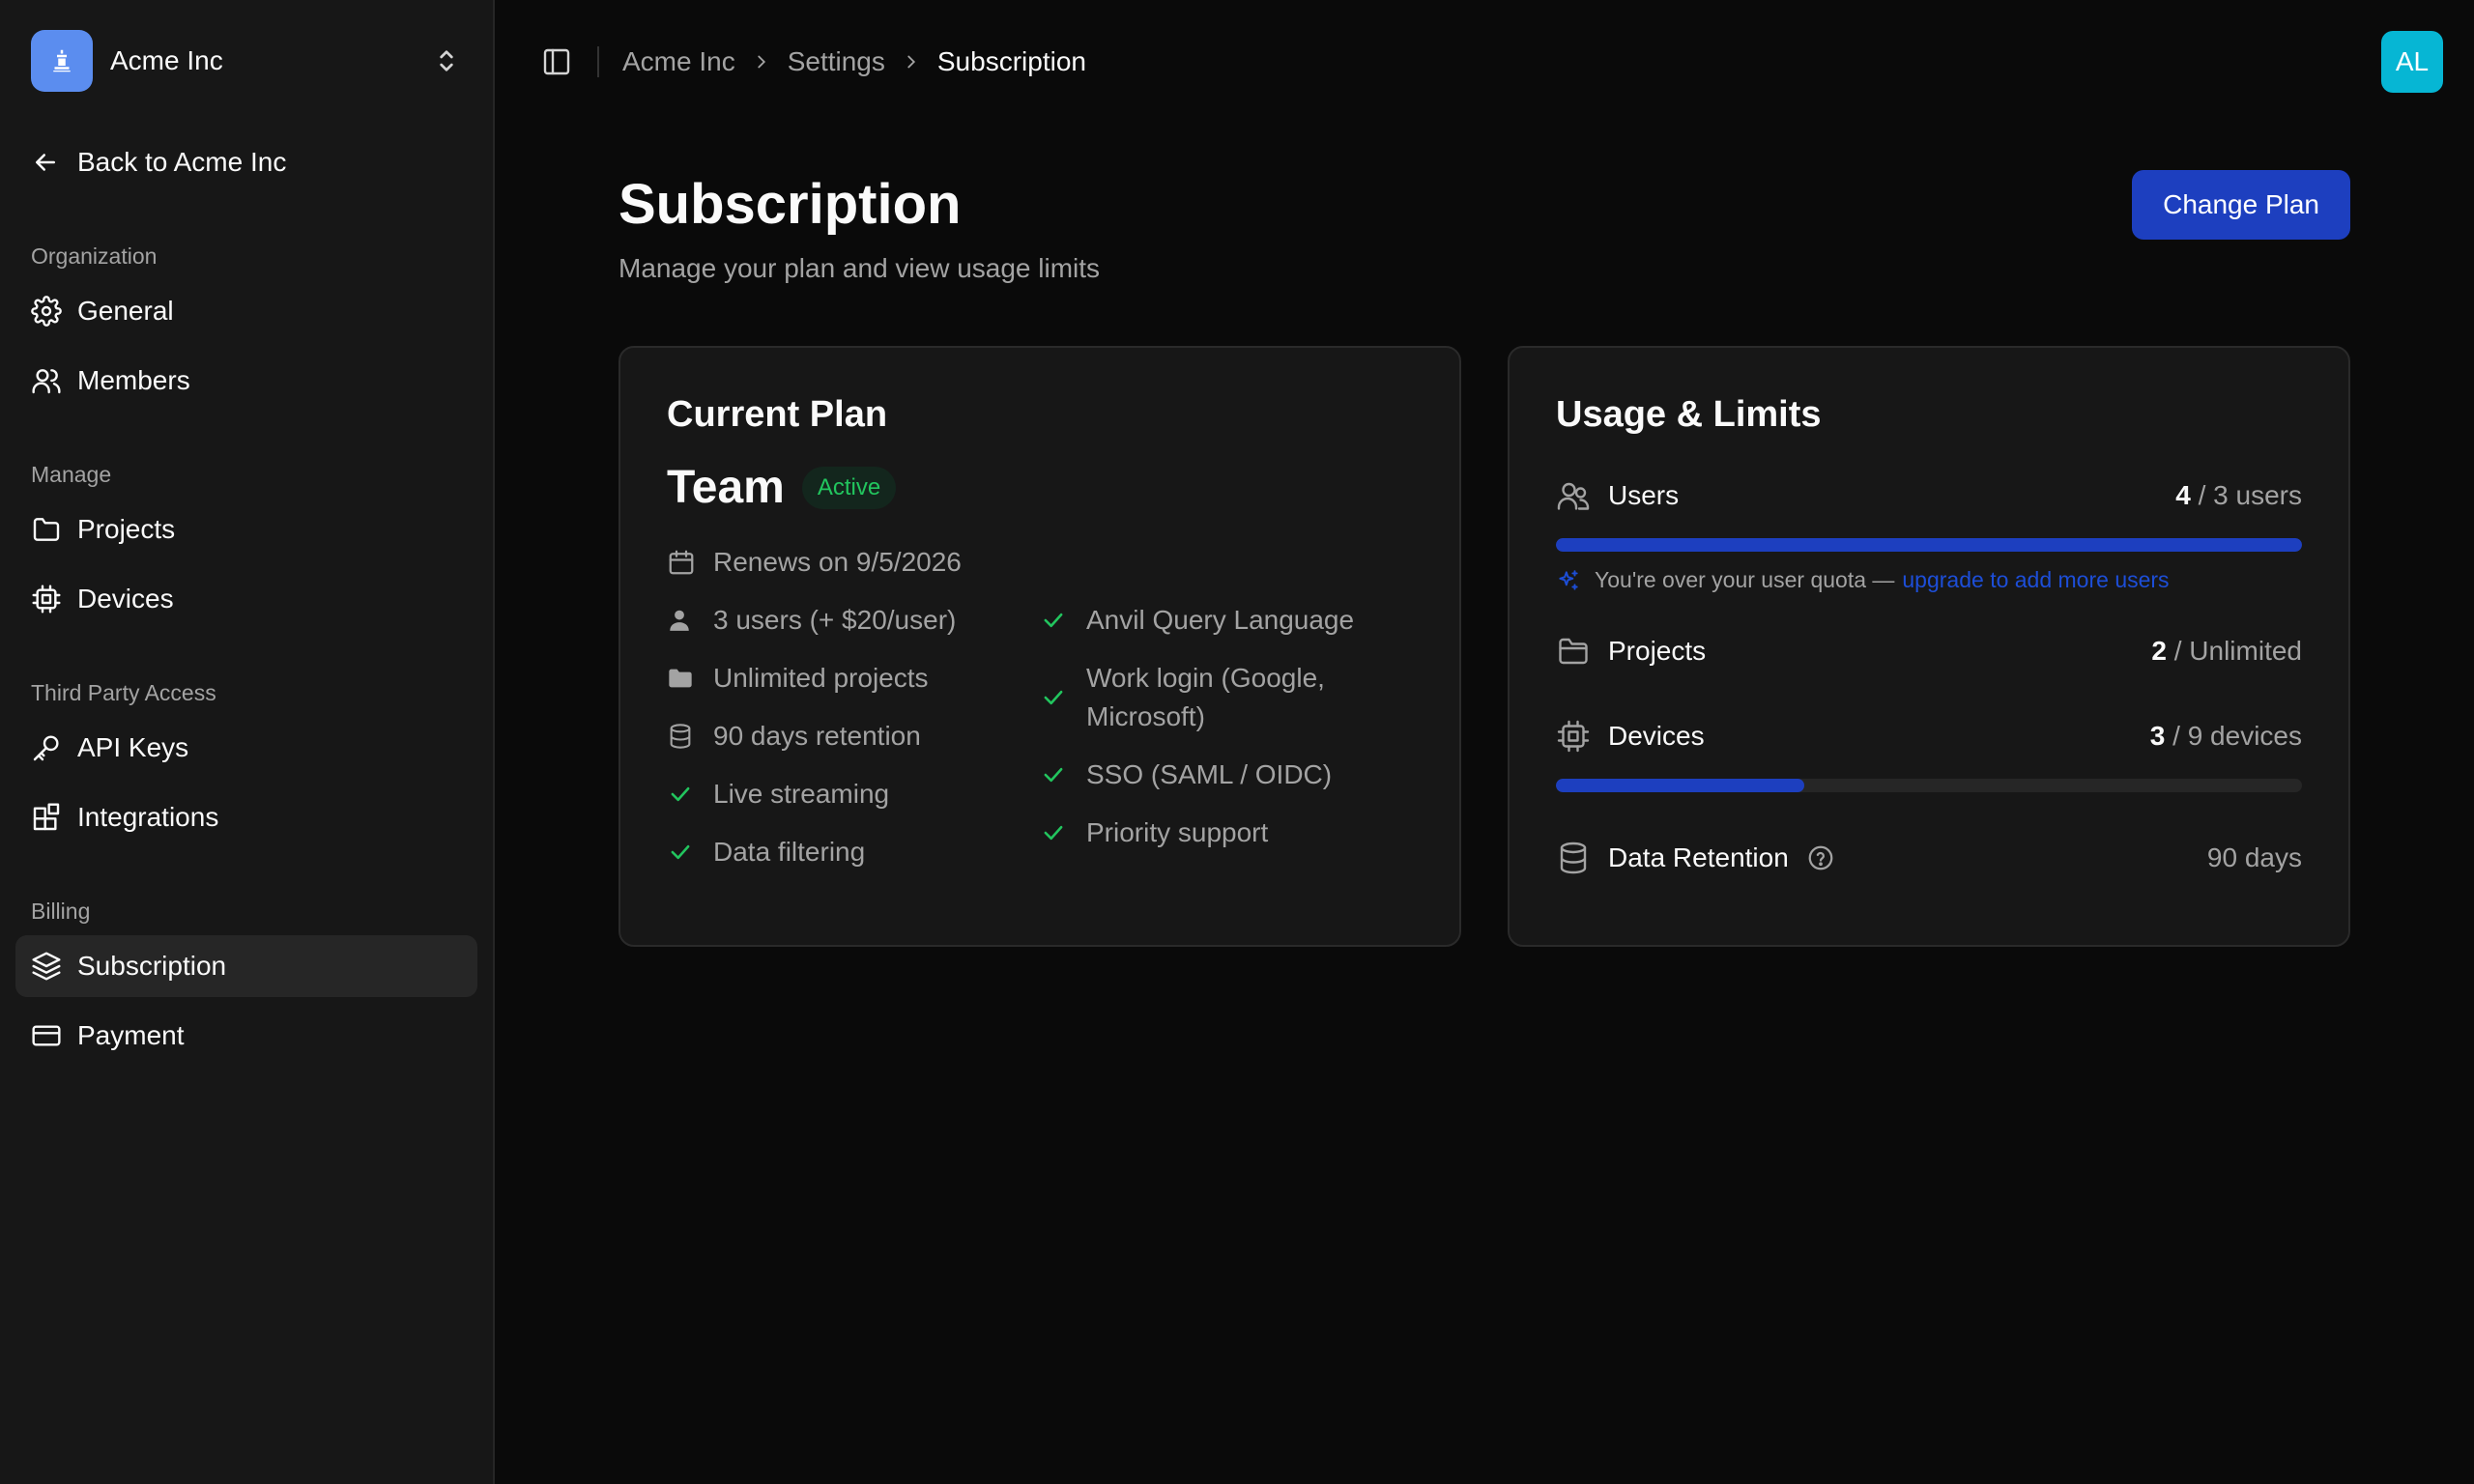 The height and width of the screenshot is (1484, 2474). Describe the element at coordinates (246, 748) in the screenshot. I see `sidebar-item-api-keys: API Keys` at that location.